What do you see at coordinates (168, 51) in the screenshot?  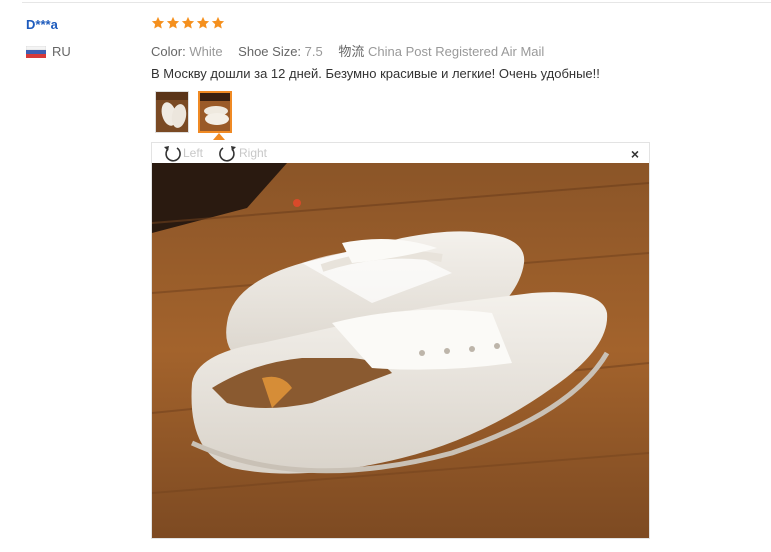 I see `attr-color-key: Color:` at bounding box center [168, 51].